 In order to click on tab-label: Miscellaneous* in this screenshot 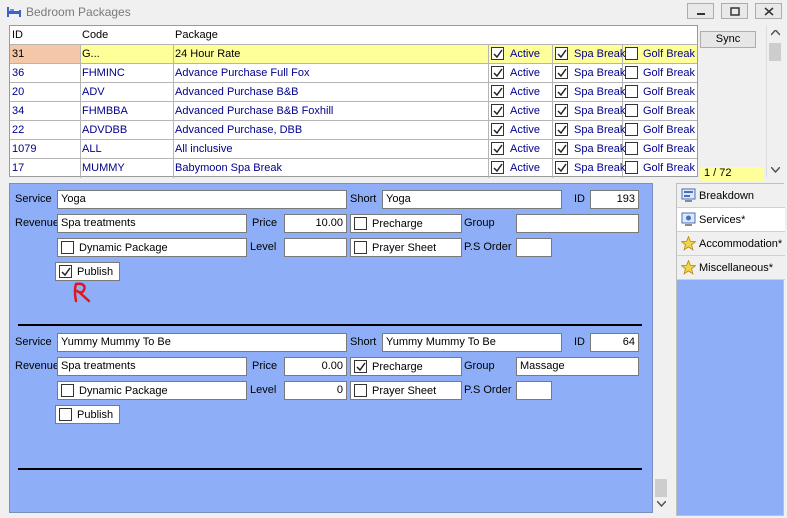, I will do `click(736, 268)`.